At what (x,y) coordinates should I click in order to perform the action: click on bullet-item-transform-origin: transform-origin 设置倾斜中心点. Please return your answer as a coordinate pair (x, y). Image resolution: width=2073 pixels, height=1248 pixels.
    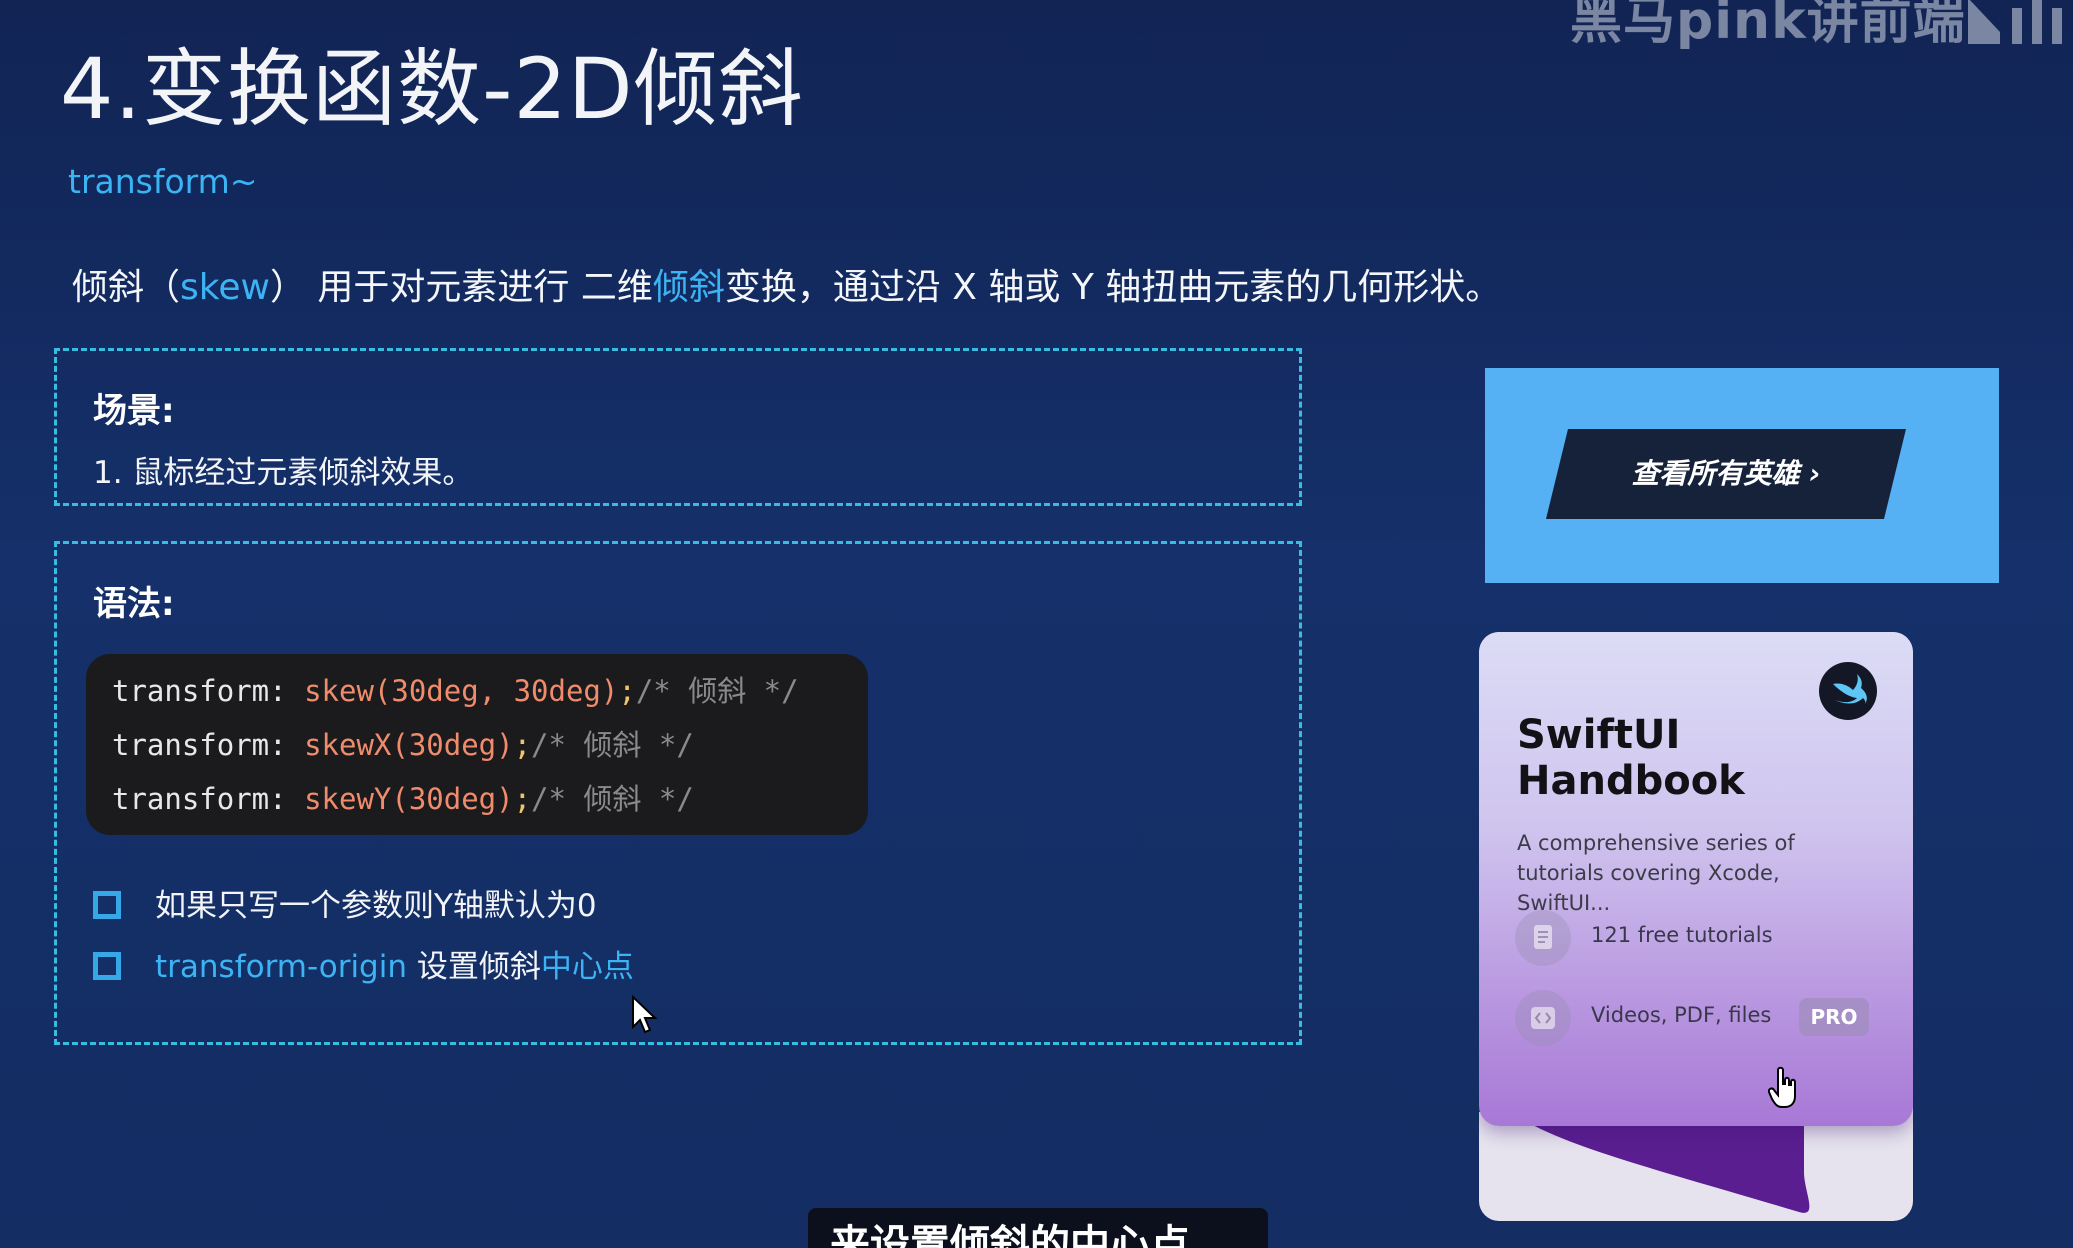
    Looking at the image, I should click on (363, 963).